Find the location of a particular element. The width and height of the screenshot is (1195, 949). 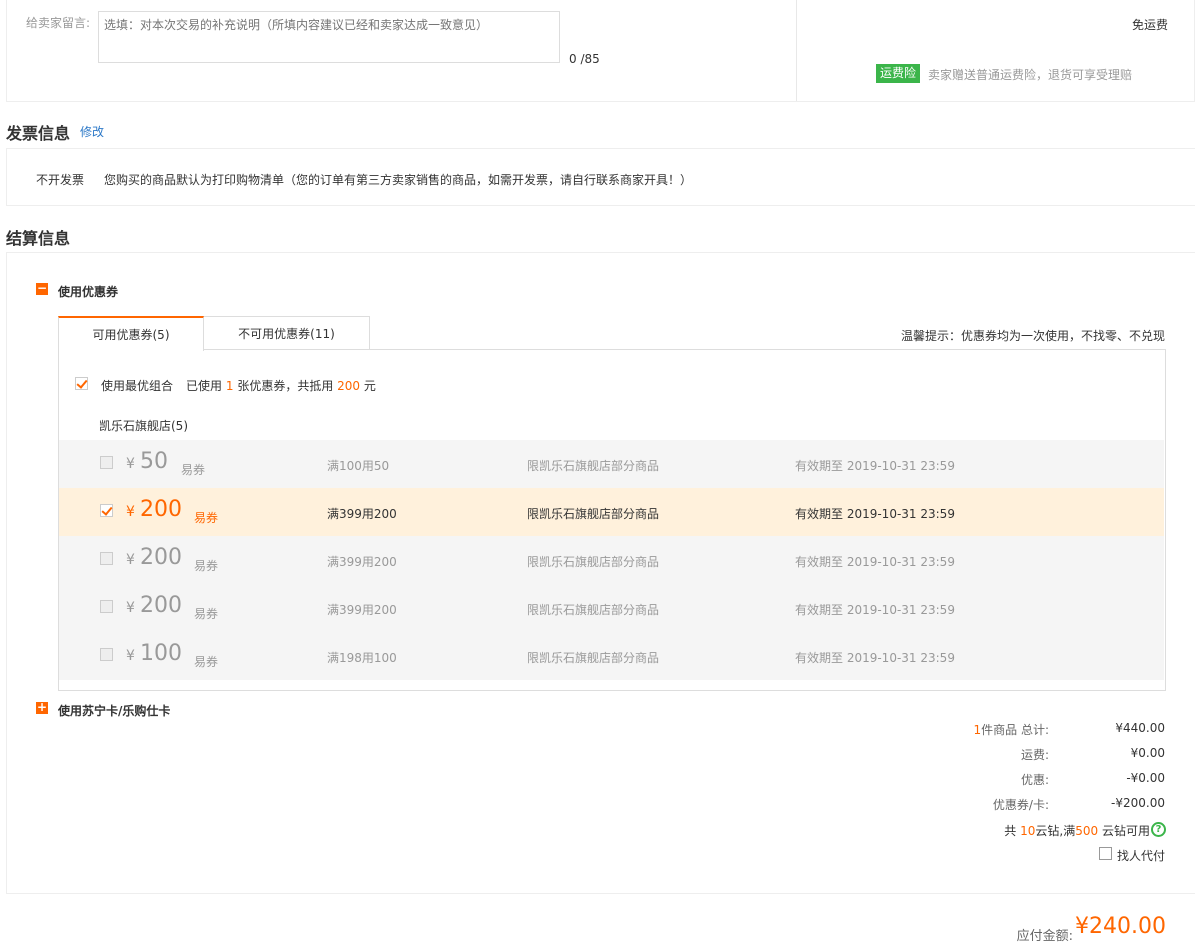

discount-label: 优惠: is located at coordinates (1034, 780).